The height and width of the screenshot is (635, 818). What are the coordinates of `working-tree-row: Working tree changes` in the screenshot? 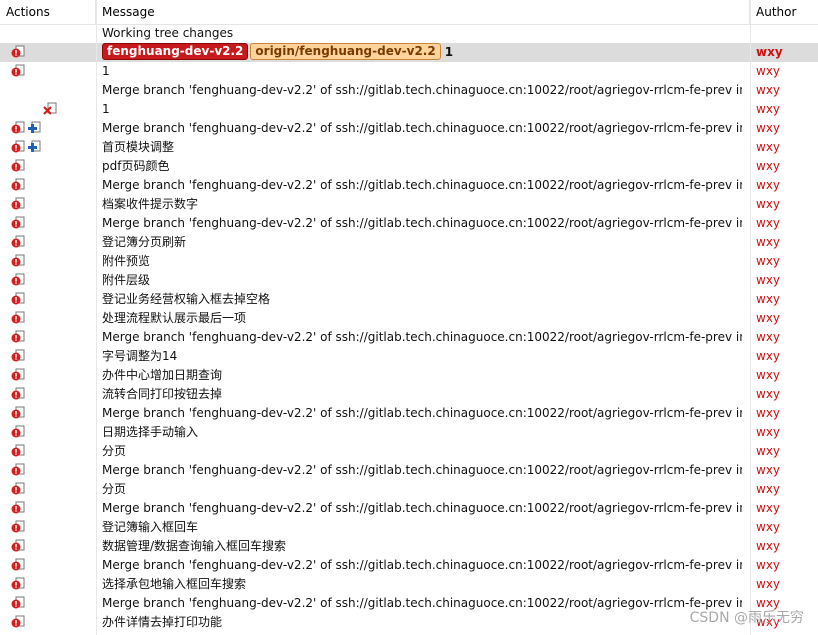 It's located at (409, 33).